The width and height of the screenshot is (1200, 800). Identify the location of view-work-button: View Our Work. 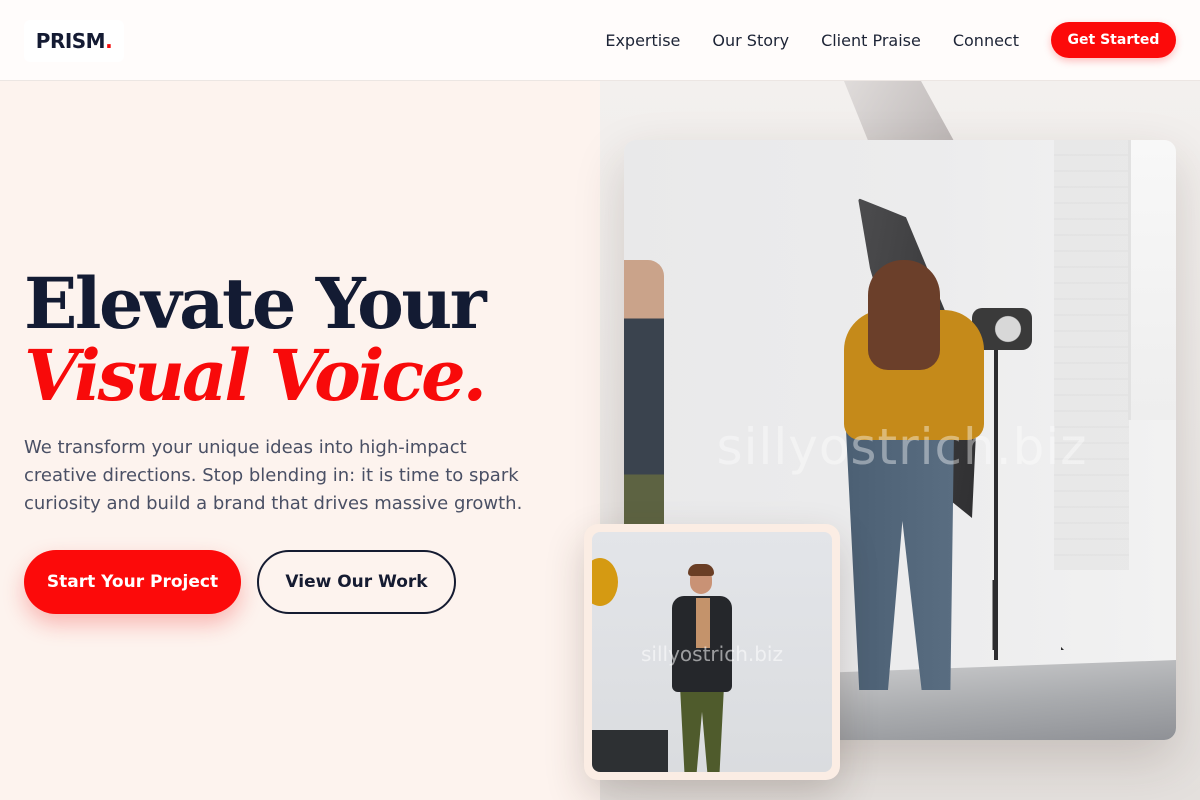
(356, 582).